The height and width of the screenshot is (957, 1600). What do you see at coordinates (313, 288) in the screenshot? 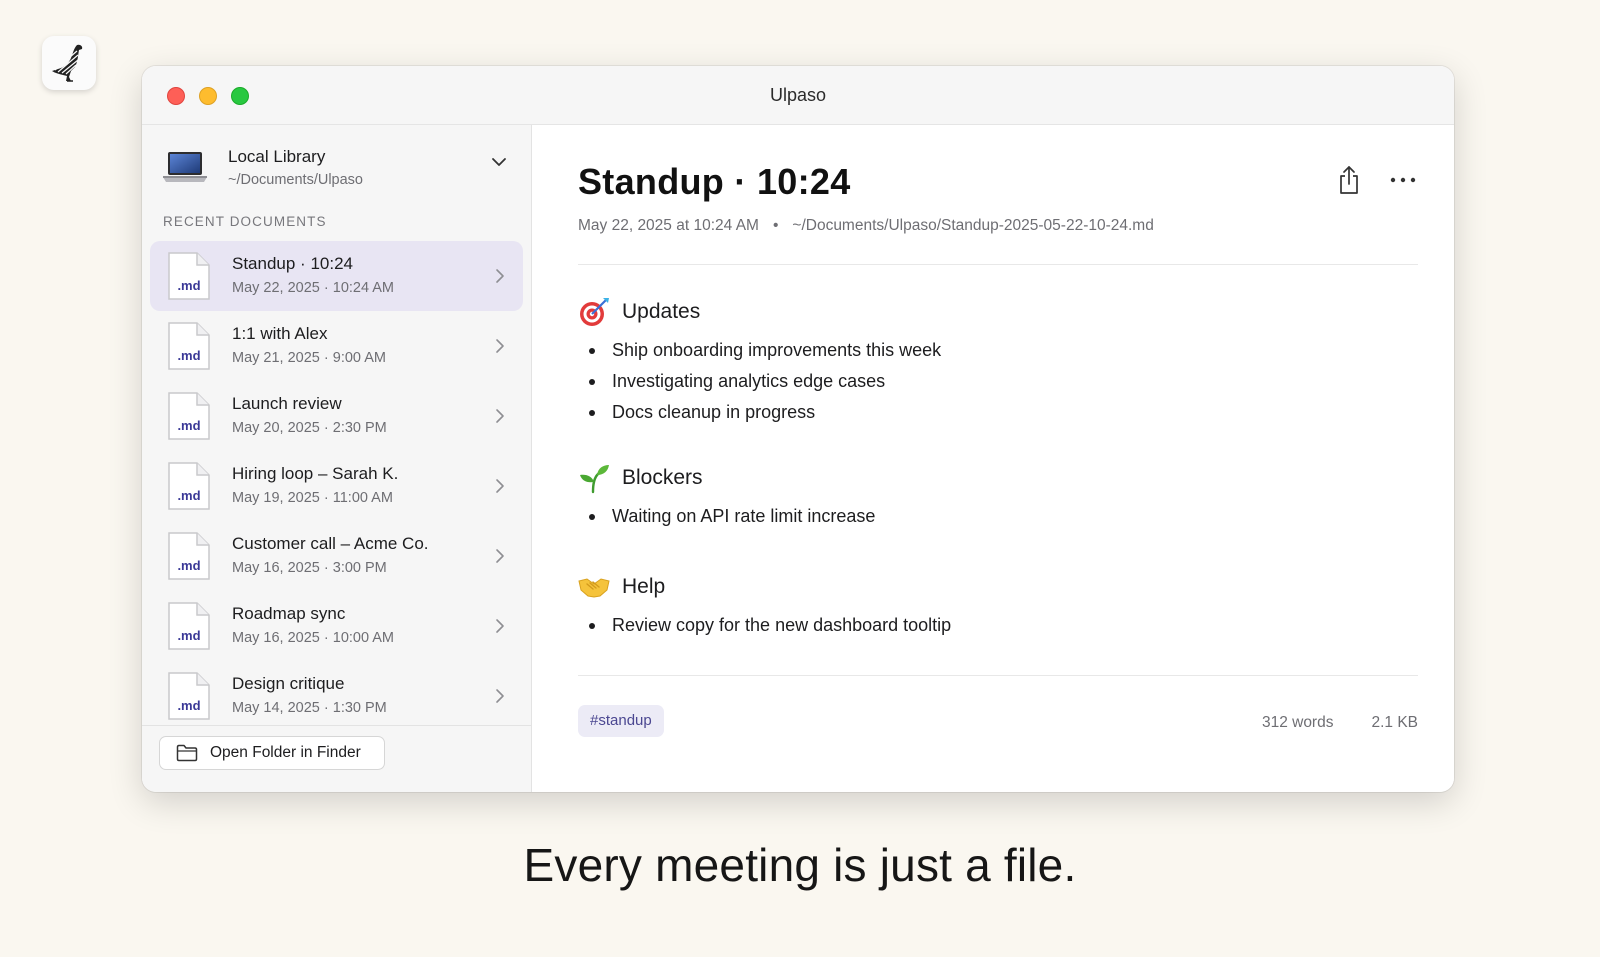
I see `document-date: May 22, 2025 · 10:24 AM` at bounding box center [313, 288].